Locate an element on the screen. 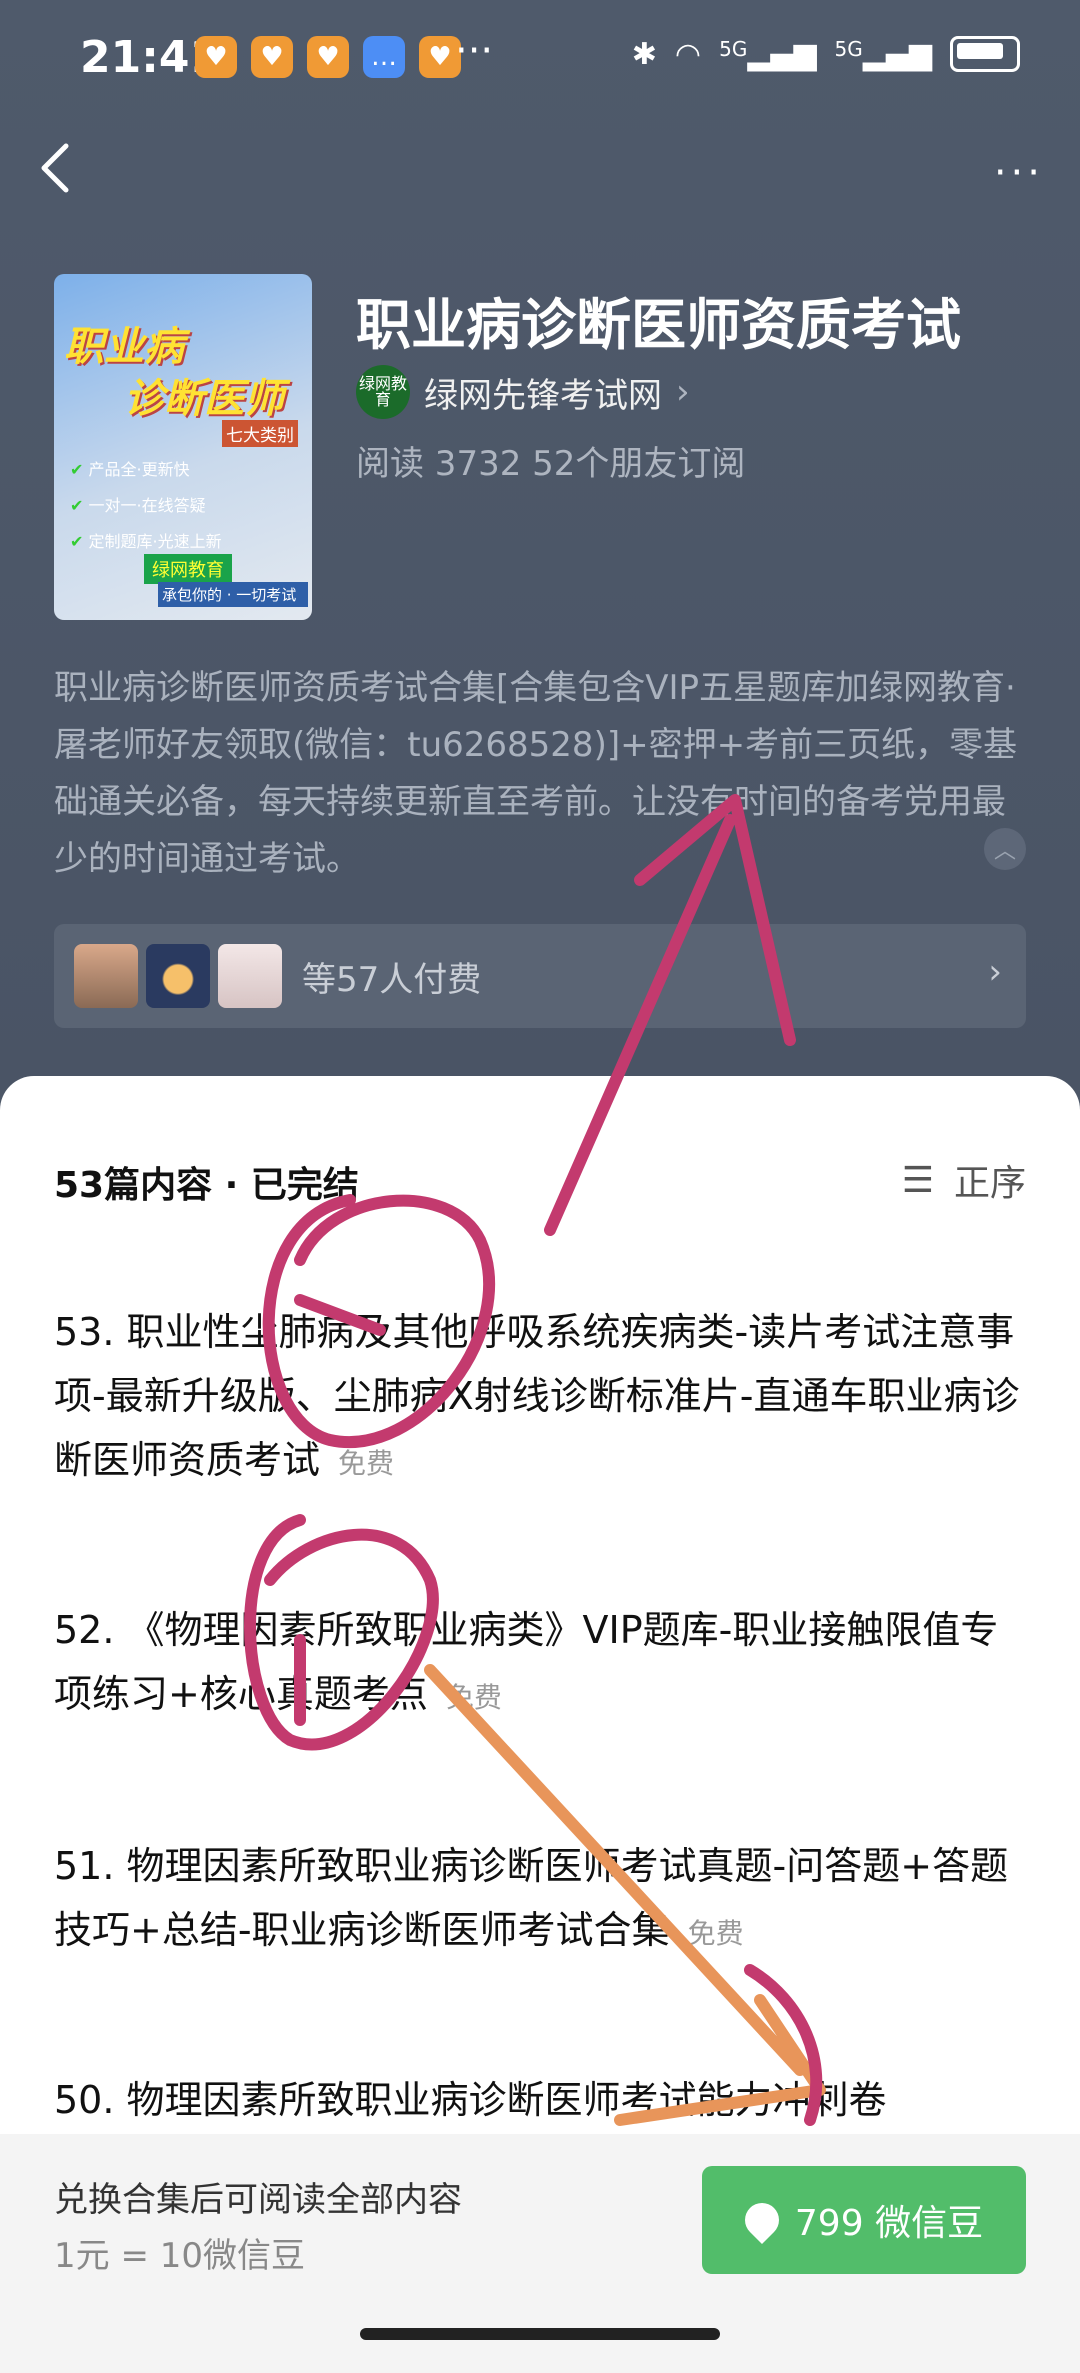 This screenshot has height=2373, width=1080. buy-with-beans-button: 799 微信豆 is located at coordinates (864, 2220).